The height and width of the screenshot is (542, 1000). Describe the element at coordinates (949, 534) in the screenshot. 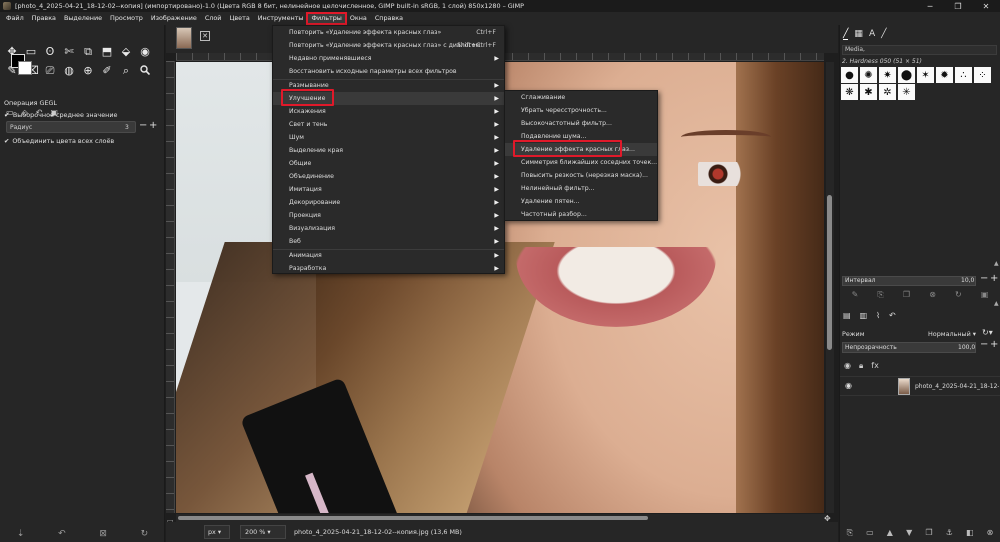

I see `anchor-layer-icon: ⚓︎` at that location.